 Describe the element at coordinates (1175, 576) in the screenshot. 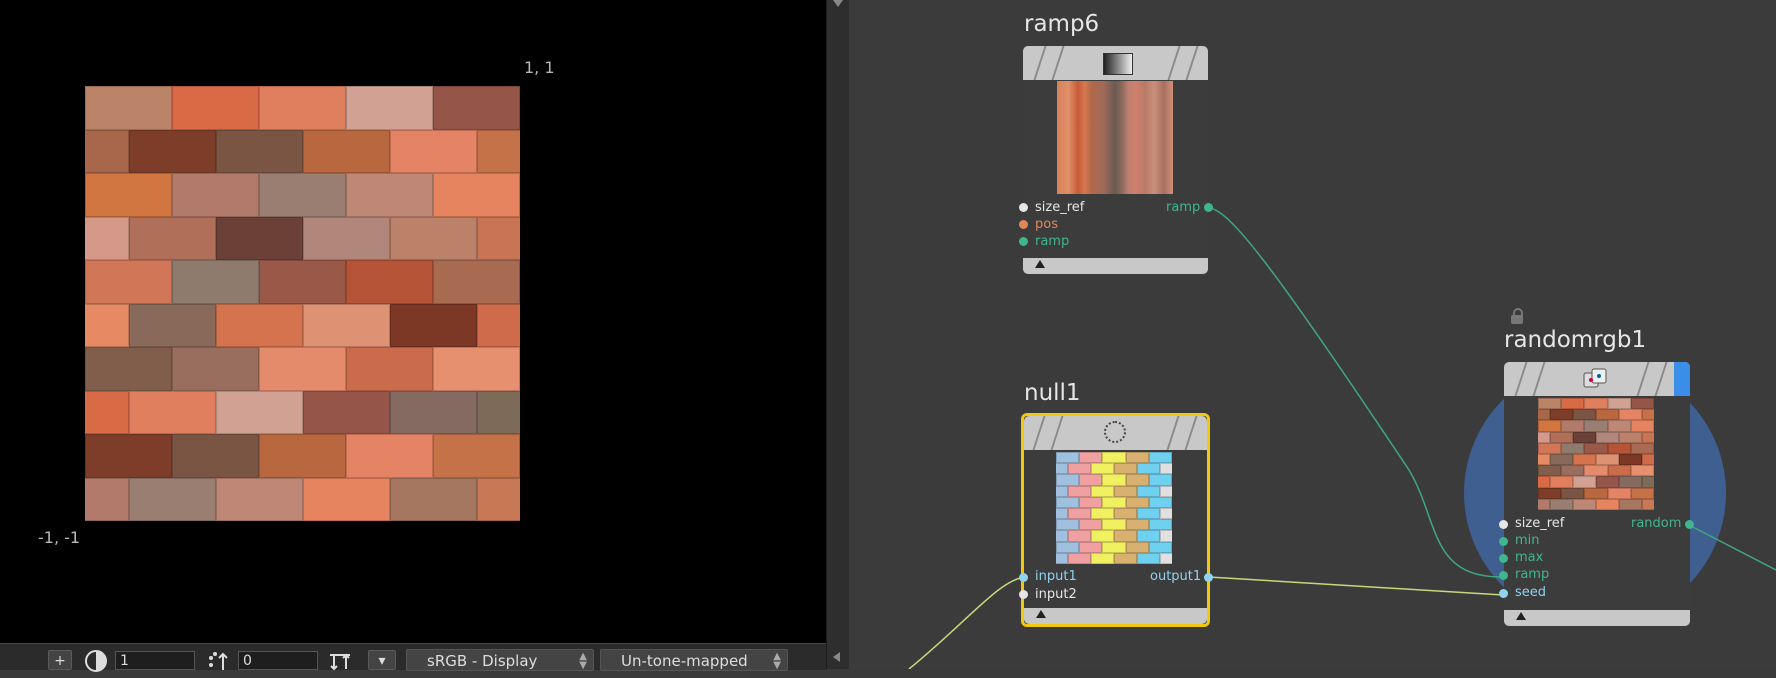

I see `port-label: output1` at that location.